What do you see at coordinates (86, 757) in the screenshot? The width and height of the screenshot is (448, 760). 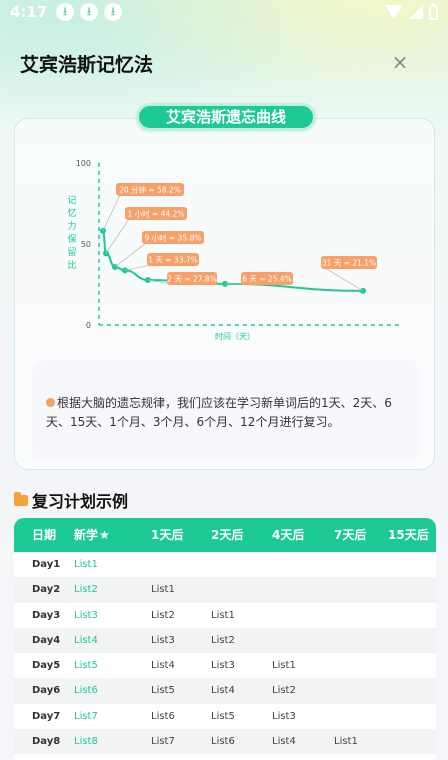 I see `list-cell: List9` at bounding box center [86, 757].